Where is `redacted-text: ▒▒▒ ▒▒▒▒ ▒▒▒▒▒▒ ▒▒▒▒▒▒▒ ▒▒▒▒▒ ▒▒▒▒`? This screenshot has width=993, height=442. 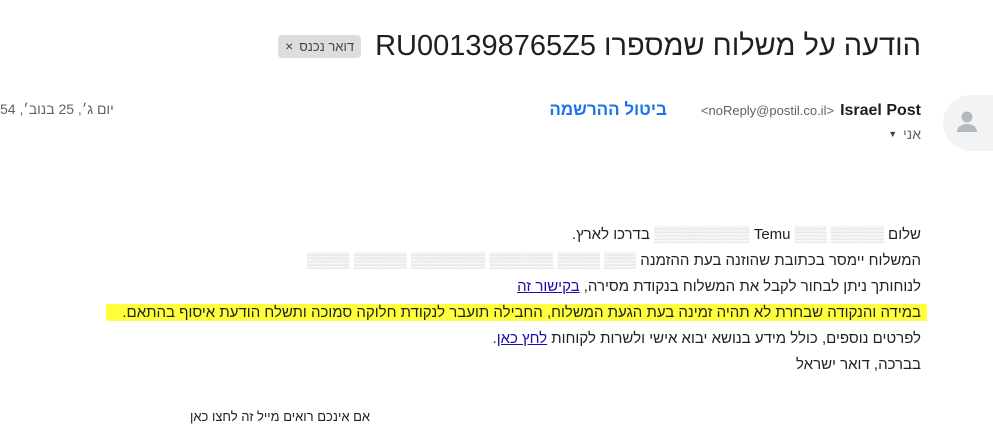
redacted-text: ▒▒▒ ▒▒▒▒ ▒▒▒▒▒▒ ▒▒▒▒▒▒▒ ▒▒▒▒▒ ▒▒▒▒ is located at coordinates (474, 260).